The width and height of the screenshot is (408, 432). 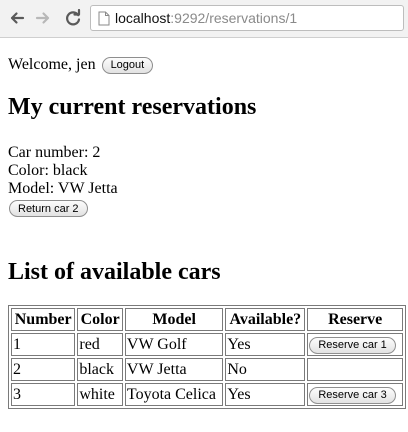 What do you see at coordinates (104, 18) in the screenshot?
I see `page-icon` at bounding box center [104, 18].